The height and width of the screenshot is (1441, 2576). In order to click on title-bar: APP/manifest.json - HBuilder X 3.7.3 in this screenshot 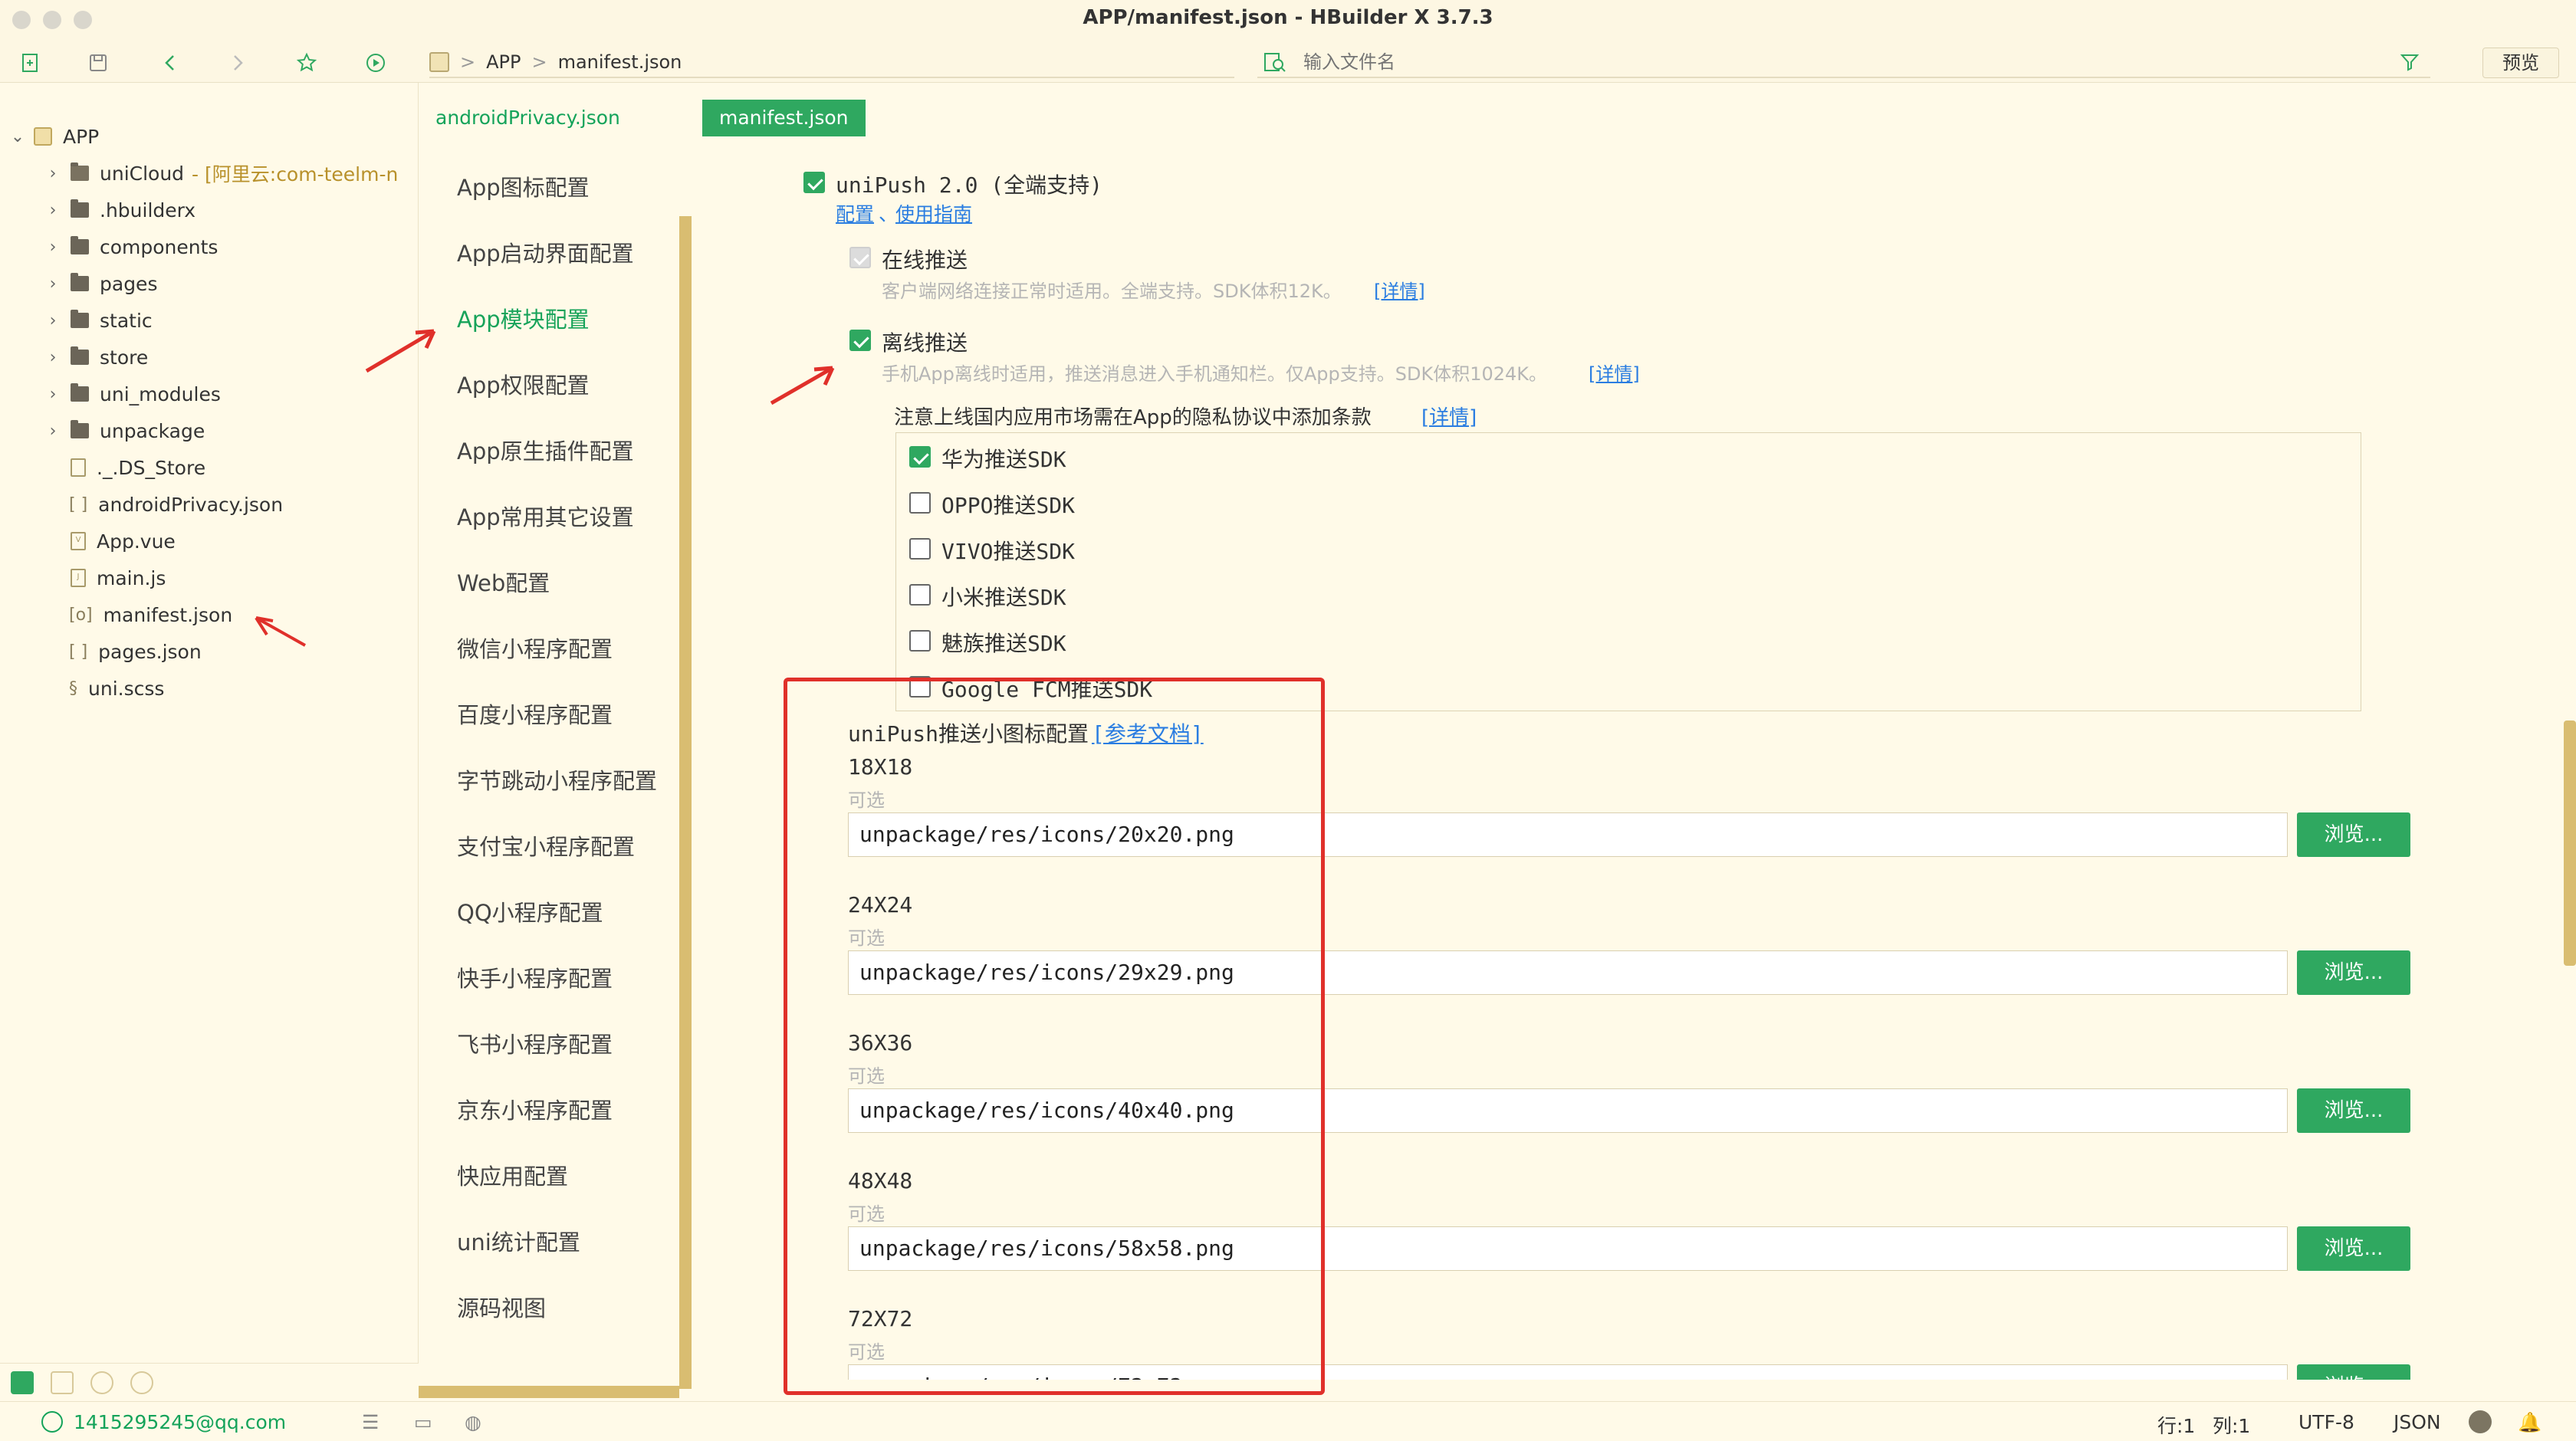, I will do `click(1288, 22)`.